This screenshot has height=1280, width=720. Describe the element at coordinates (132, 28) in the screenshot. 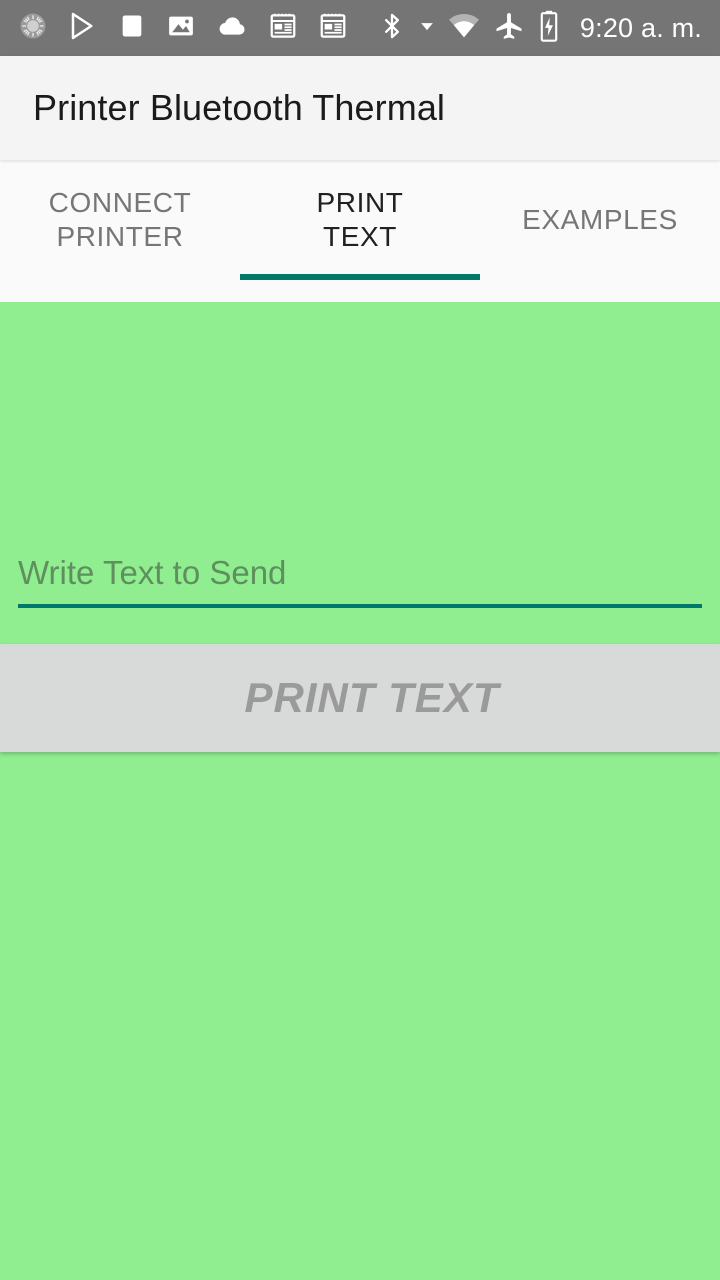

I see `square-icon` at that location.